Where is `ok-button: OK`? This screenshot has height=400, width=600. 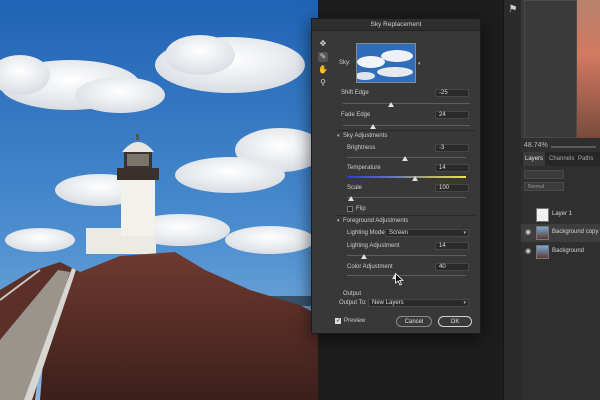
ok-button: OK is located at coordinates (455, 321).